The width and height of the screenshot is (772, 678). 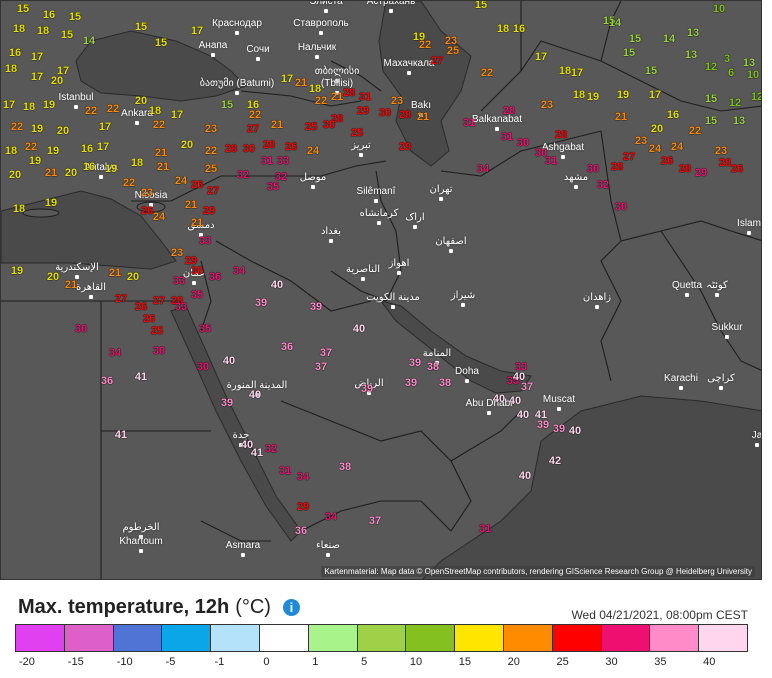 What do you see at coordinates (273, 187) in the screenshot?
I see `temperature-value: 35` at bounding box center [273, 187].